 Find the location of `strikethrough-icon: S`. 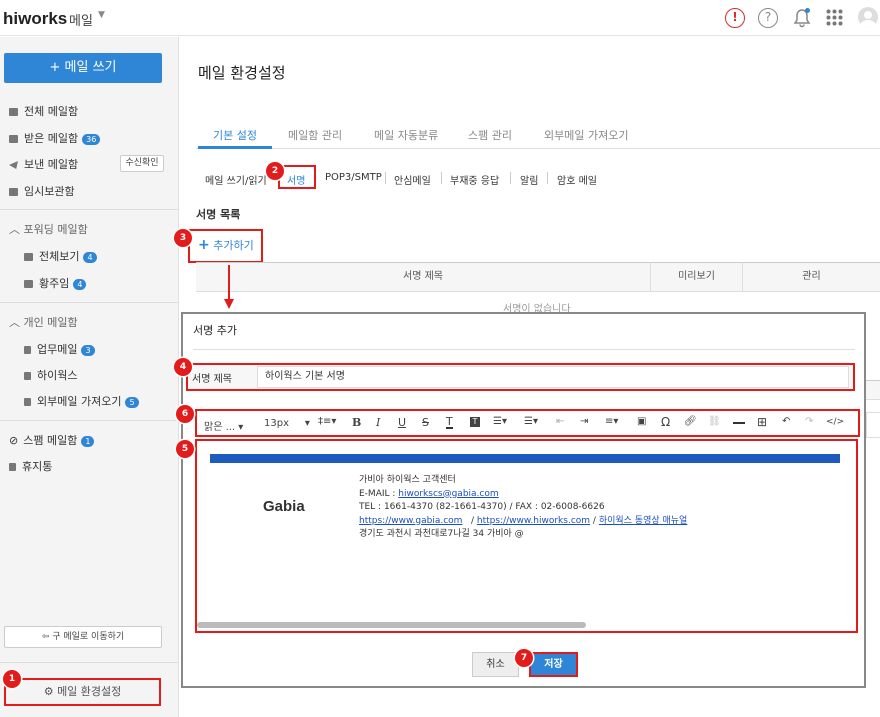

strikethrough-icon: S is located at coordinates (425, 422).